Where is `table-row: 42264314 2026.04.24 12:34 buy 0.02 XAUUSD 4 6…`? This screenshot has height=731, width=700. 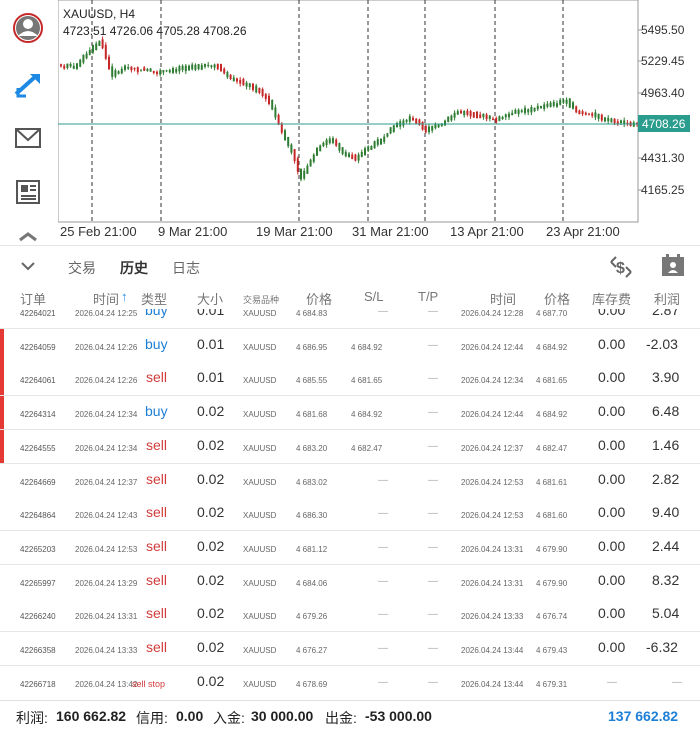 table-row: 42264314 2026.04.24 12:34 buy 0.02 XAUUSD 4 6… is located at coordinates (350, 413).